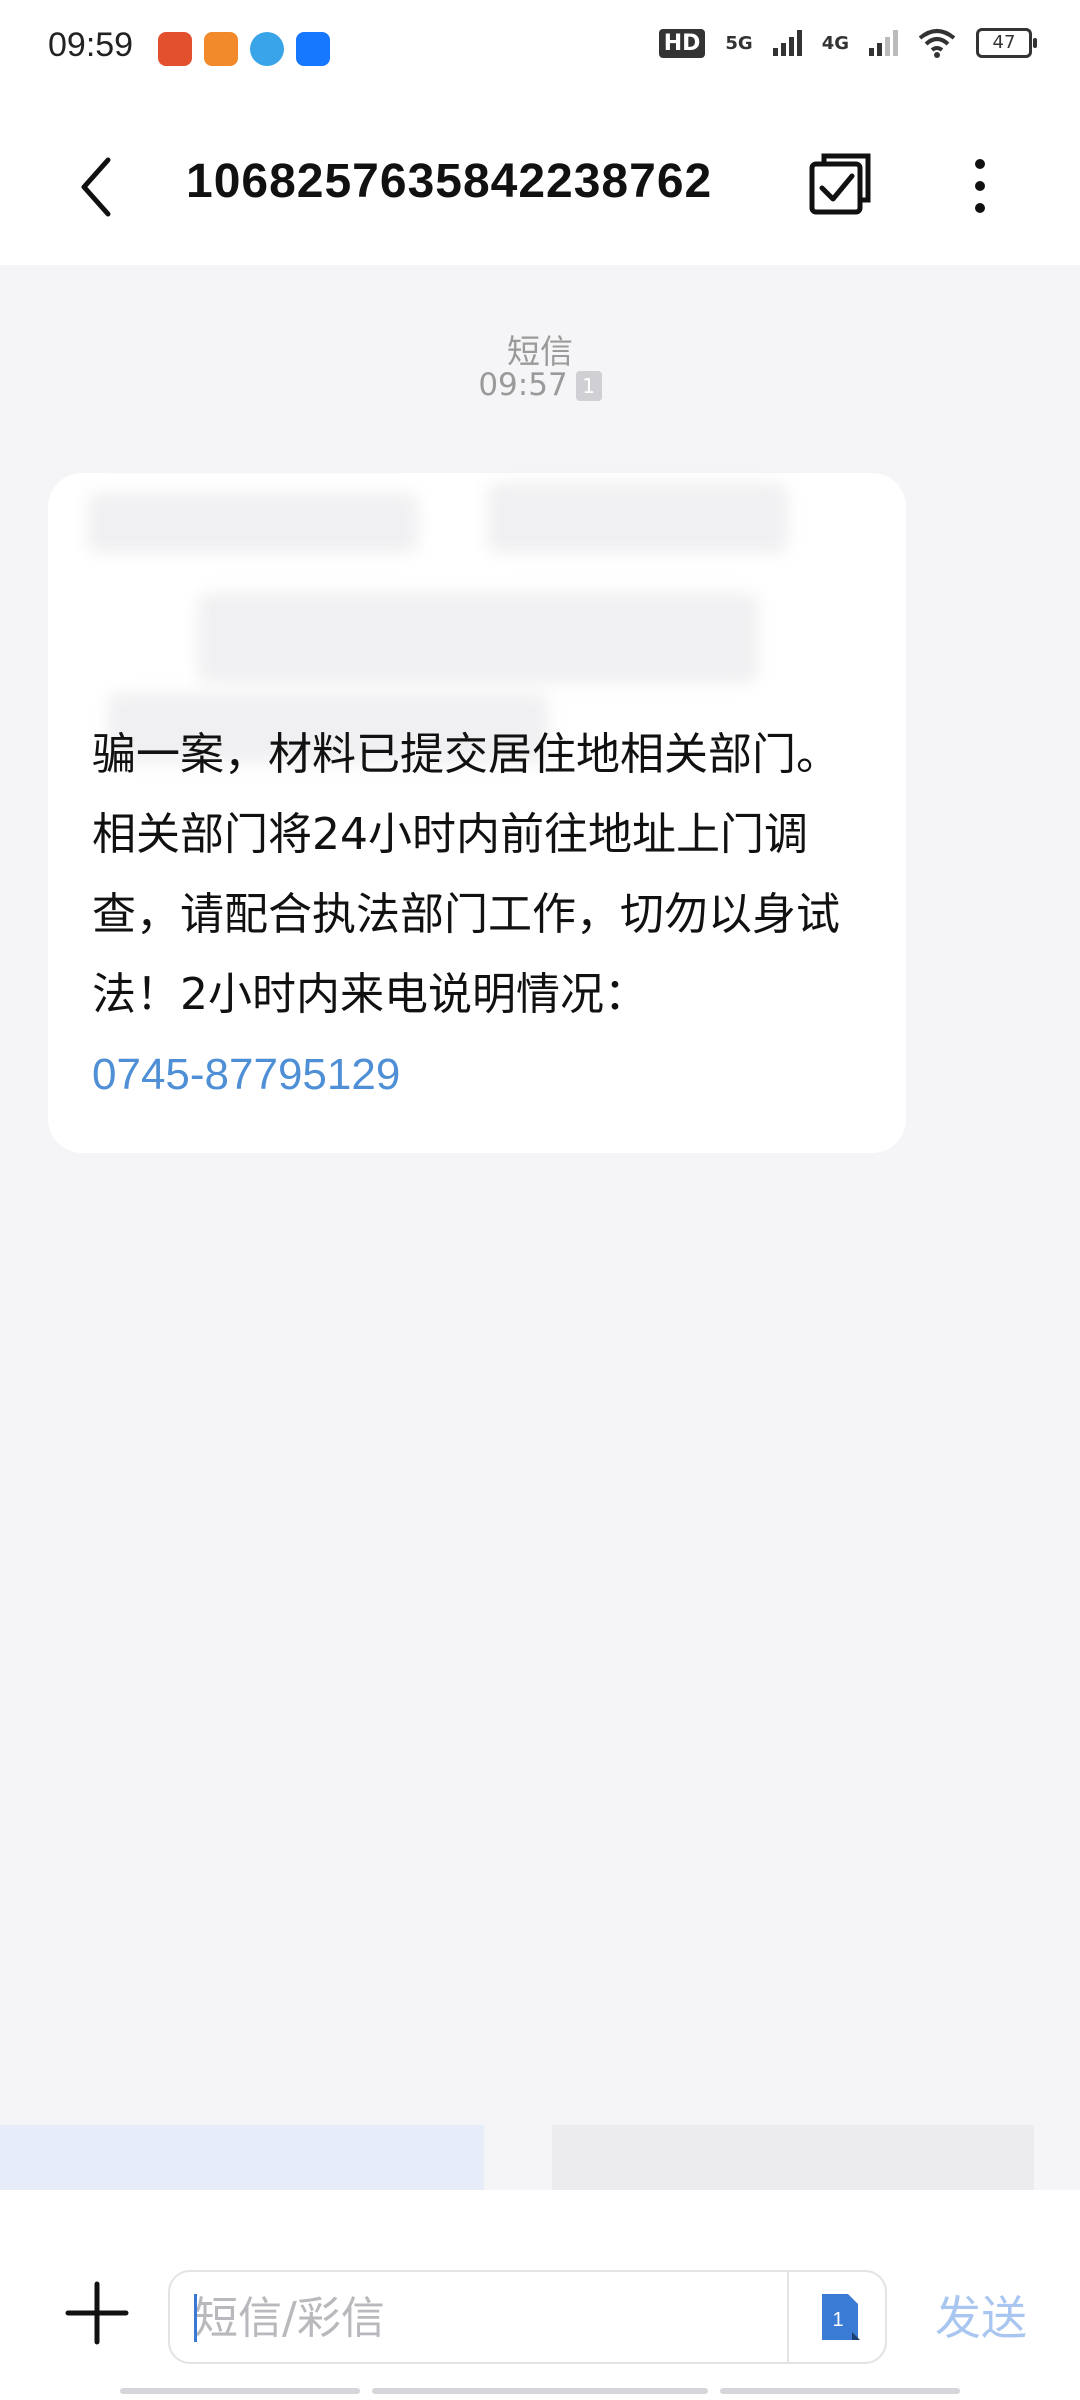 This screenshot has width=1080, height=2400. Describe the element at coordinates (1006, 43) in the screenshot. I see `battery-icon: 47` at that location.